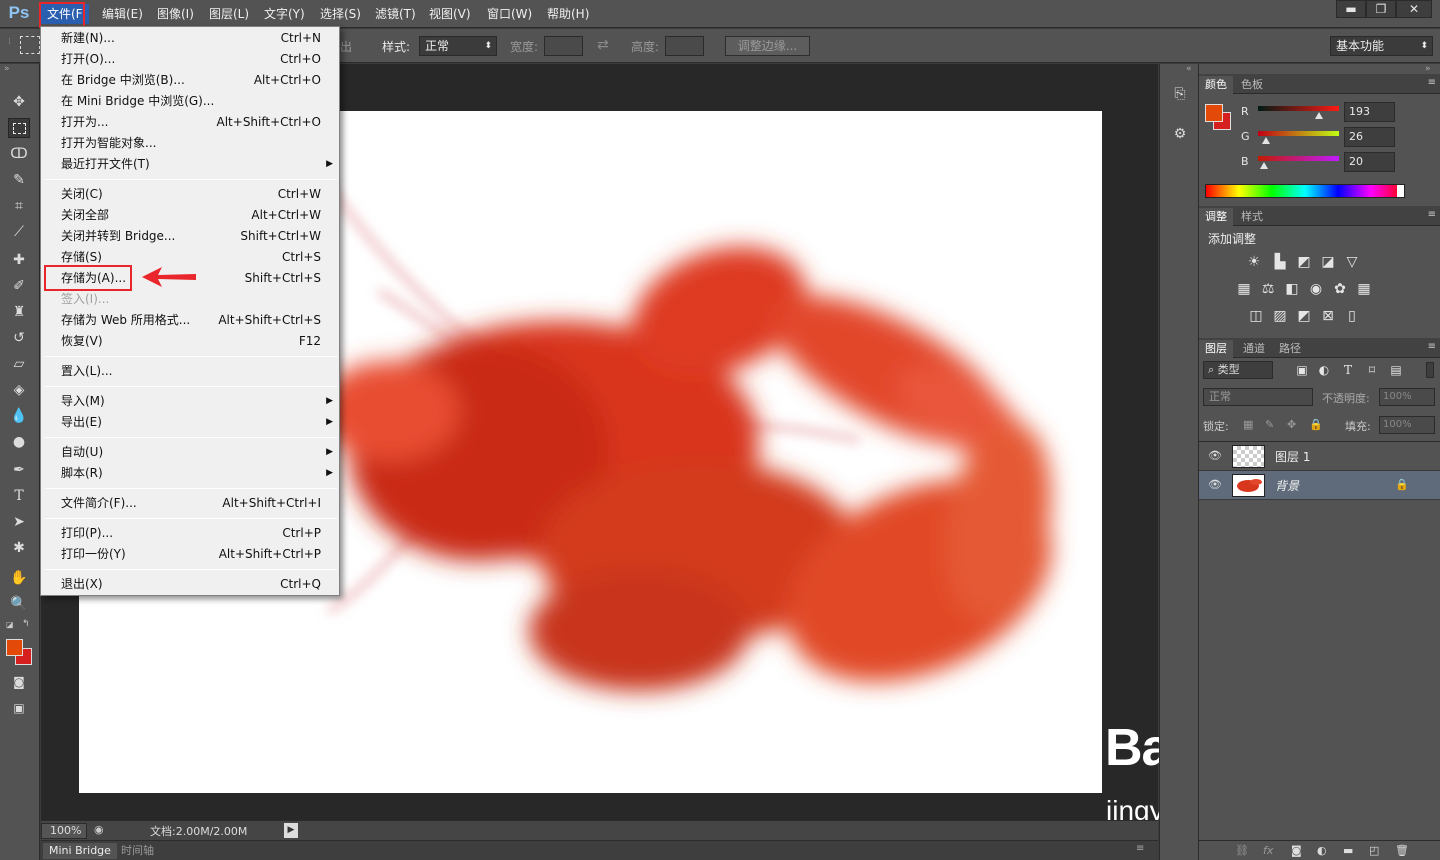  Describe the element at coordinates (1381, 46) in the screenshot. I see `workspace-select: 基本功能 ⬍` at that location.